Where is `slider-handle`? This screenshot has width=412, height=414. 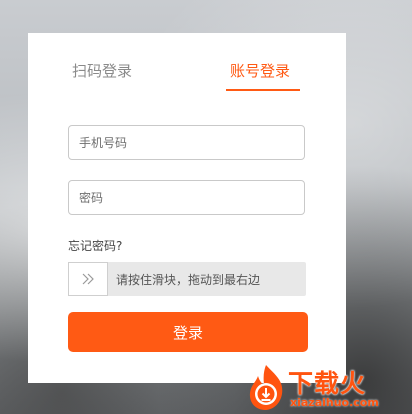 slider-handle is located at coordinates (88, 279).